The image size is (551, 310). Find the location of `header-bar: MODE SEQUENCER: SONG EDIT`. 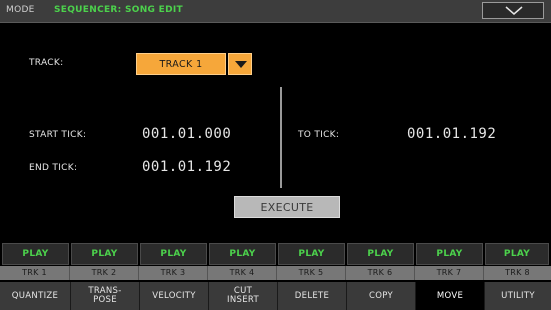

header-bar: MODE SEQUENCER: SONG EDIT is located at coordinates (275, 11).